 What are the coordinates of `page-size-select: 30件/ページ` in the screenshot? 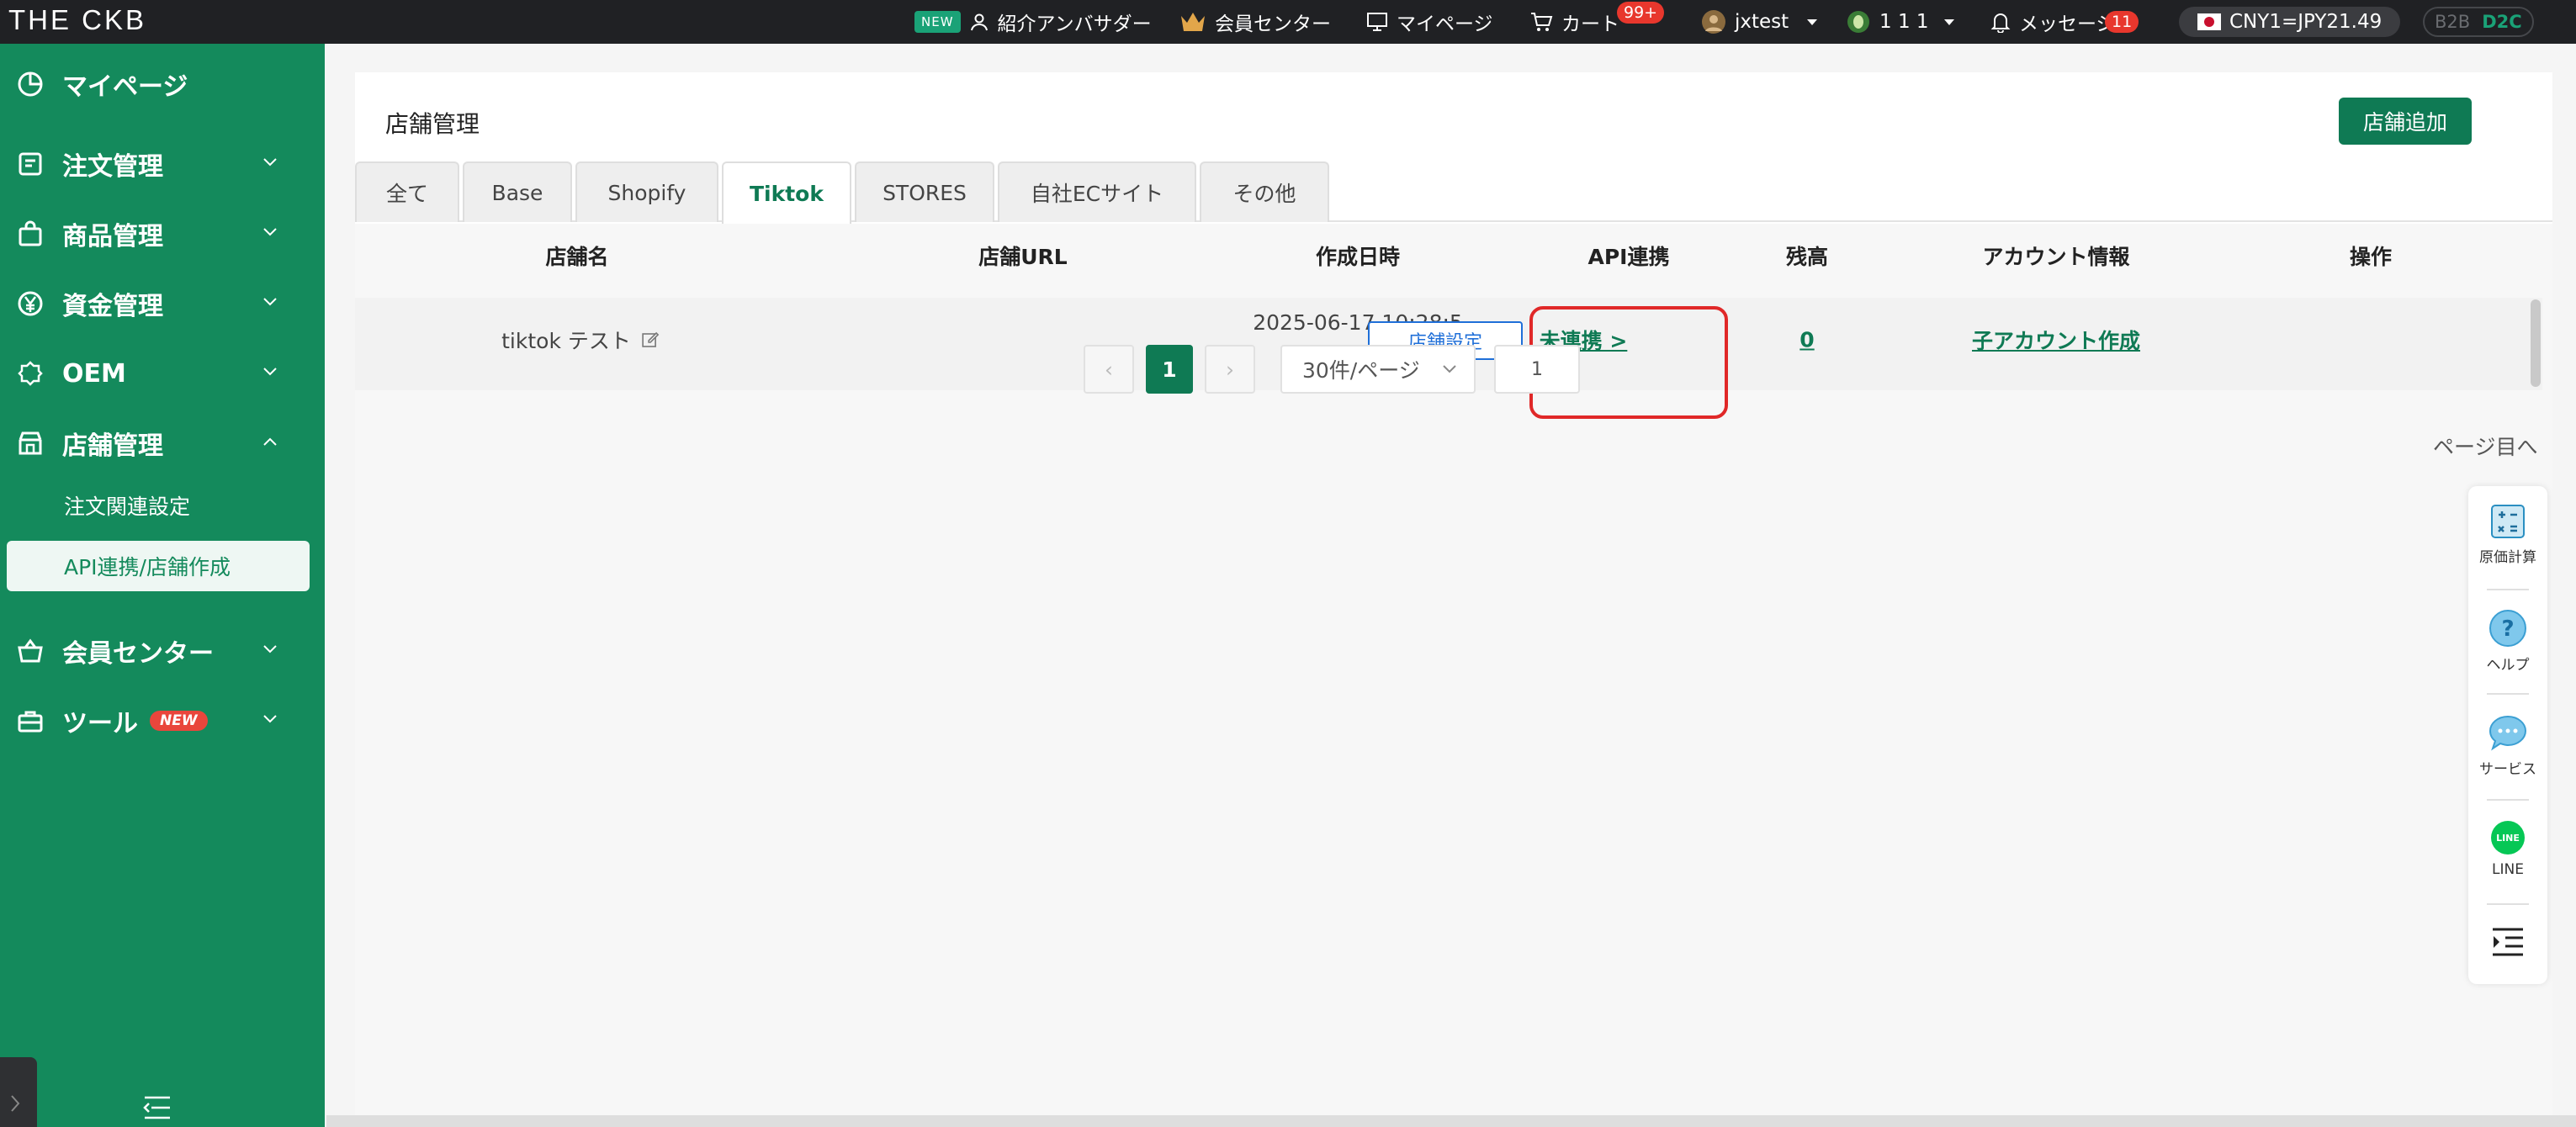 It's located at (1378, 369).